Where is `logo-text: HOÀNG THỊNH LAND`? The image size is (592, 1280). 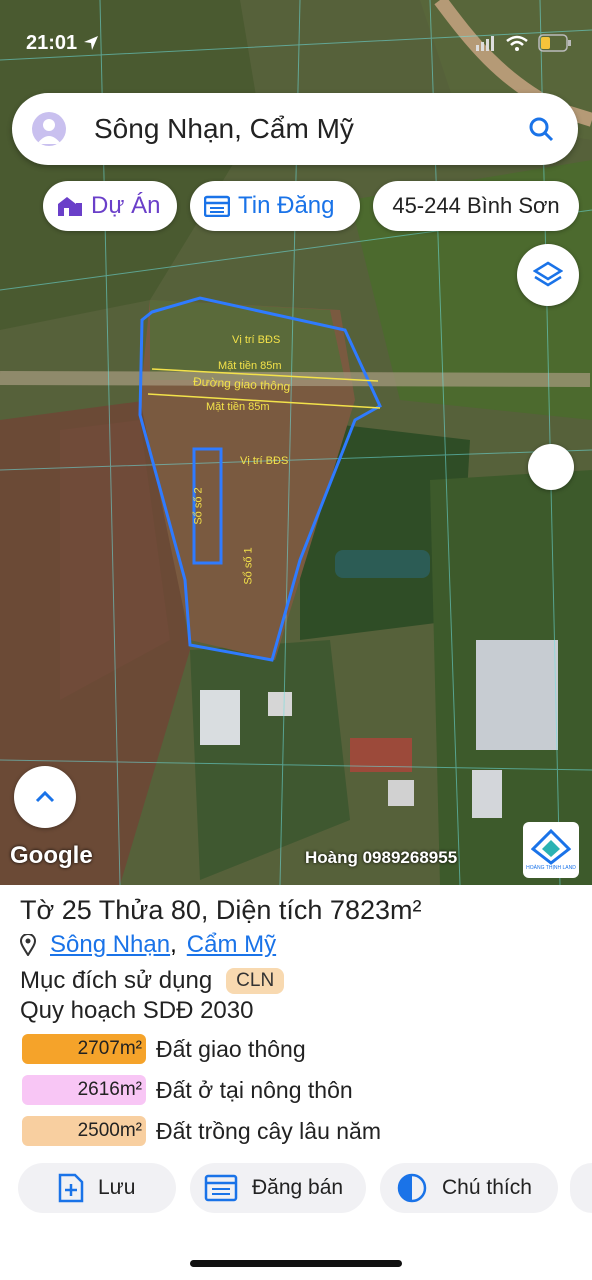 logo-text: HOÀNG THỊNH LAND is located at coordinates (551, 868).